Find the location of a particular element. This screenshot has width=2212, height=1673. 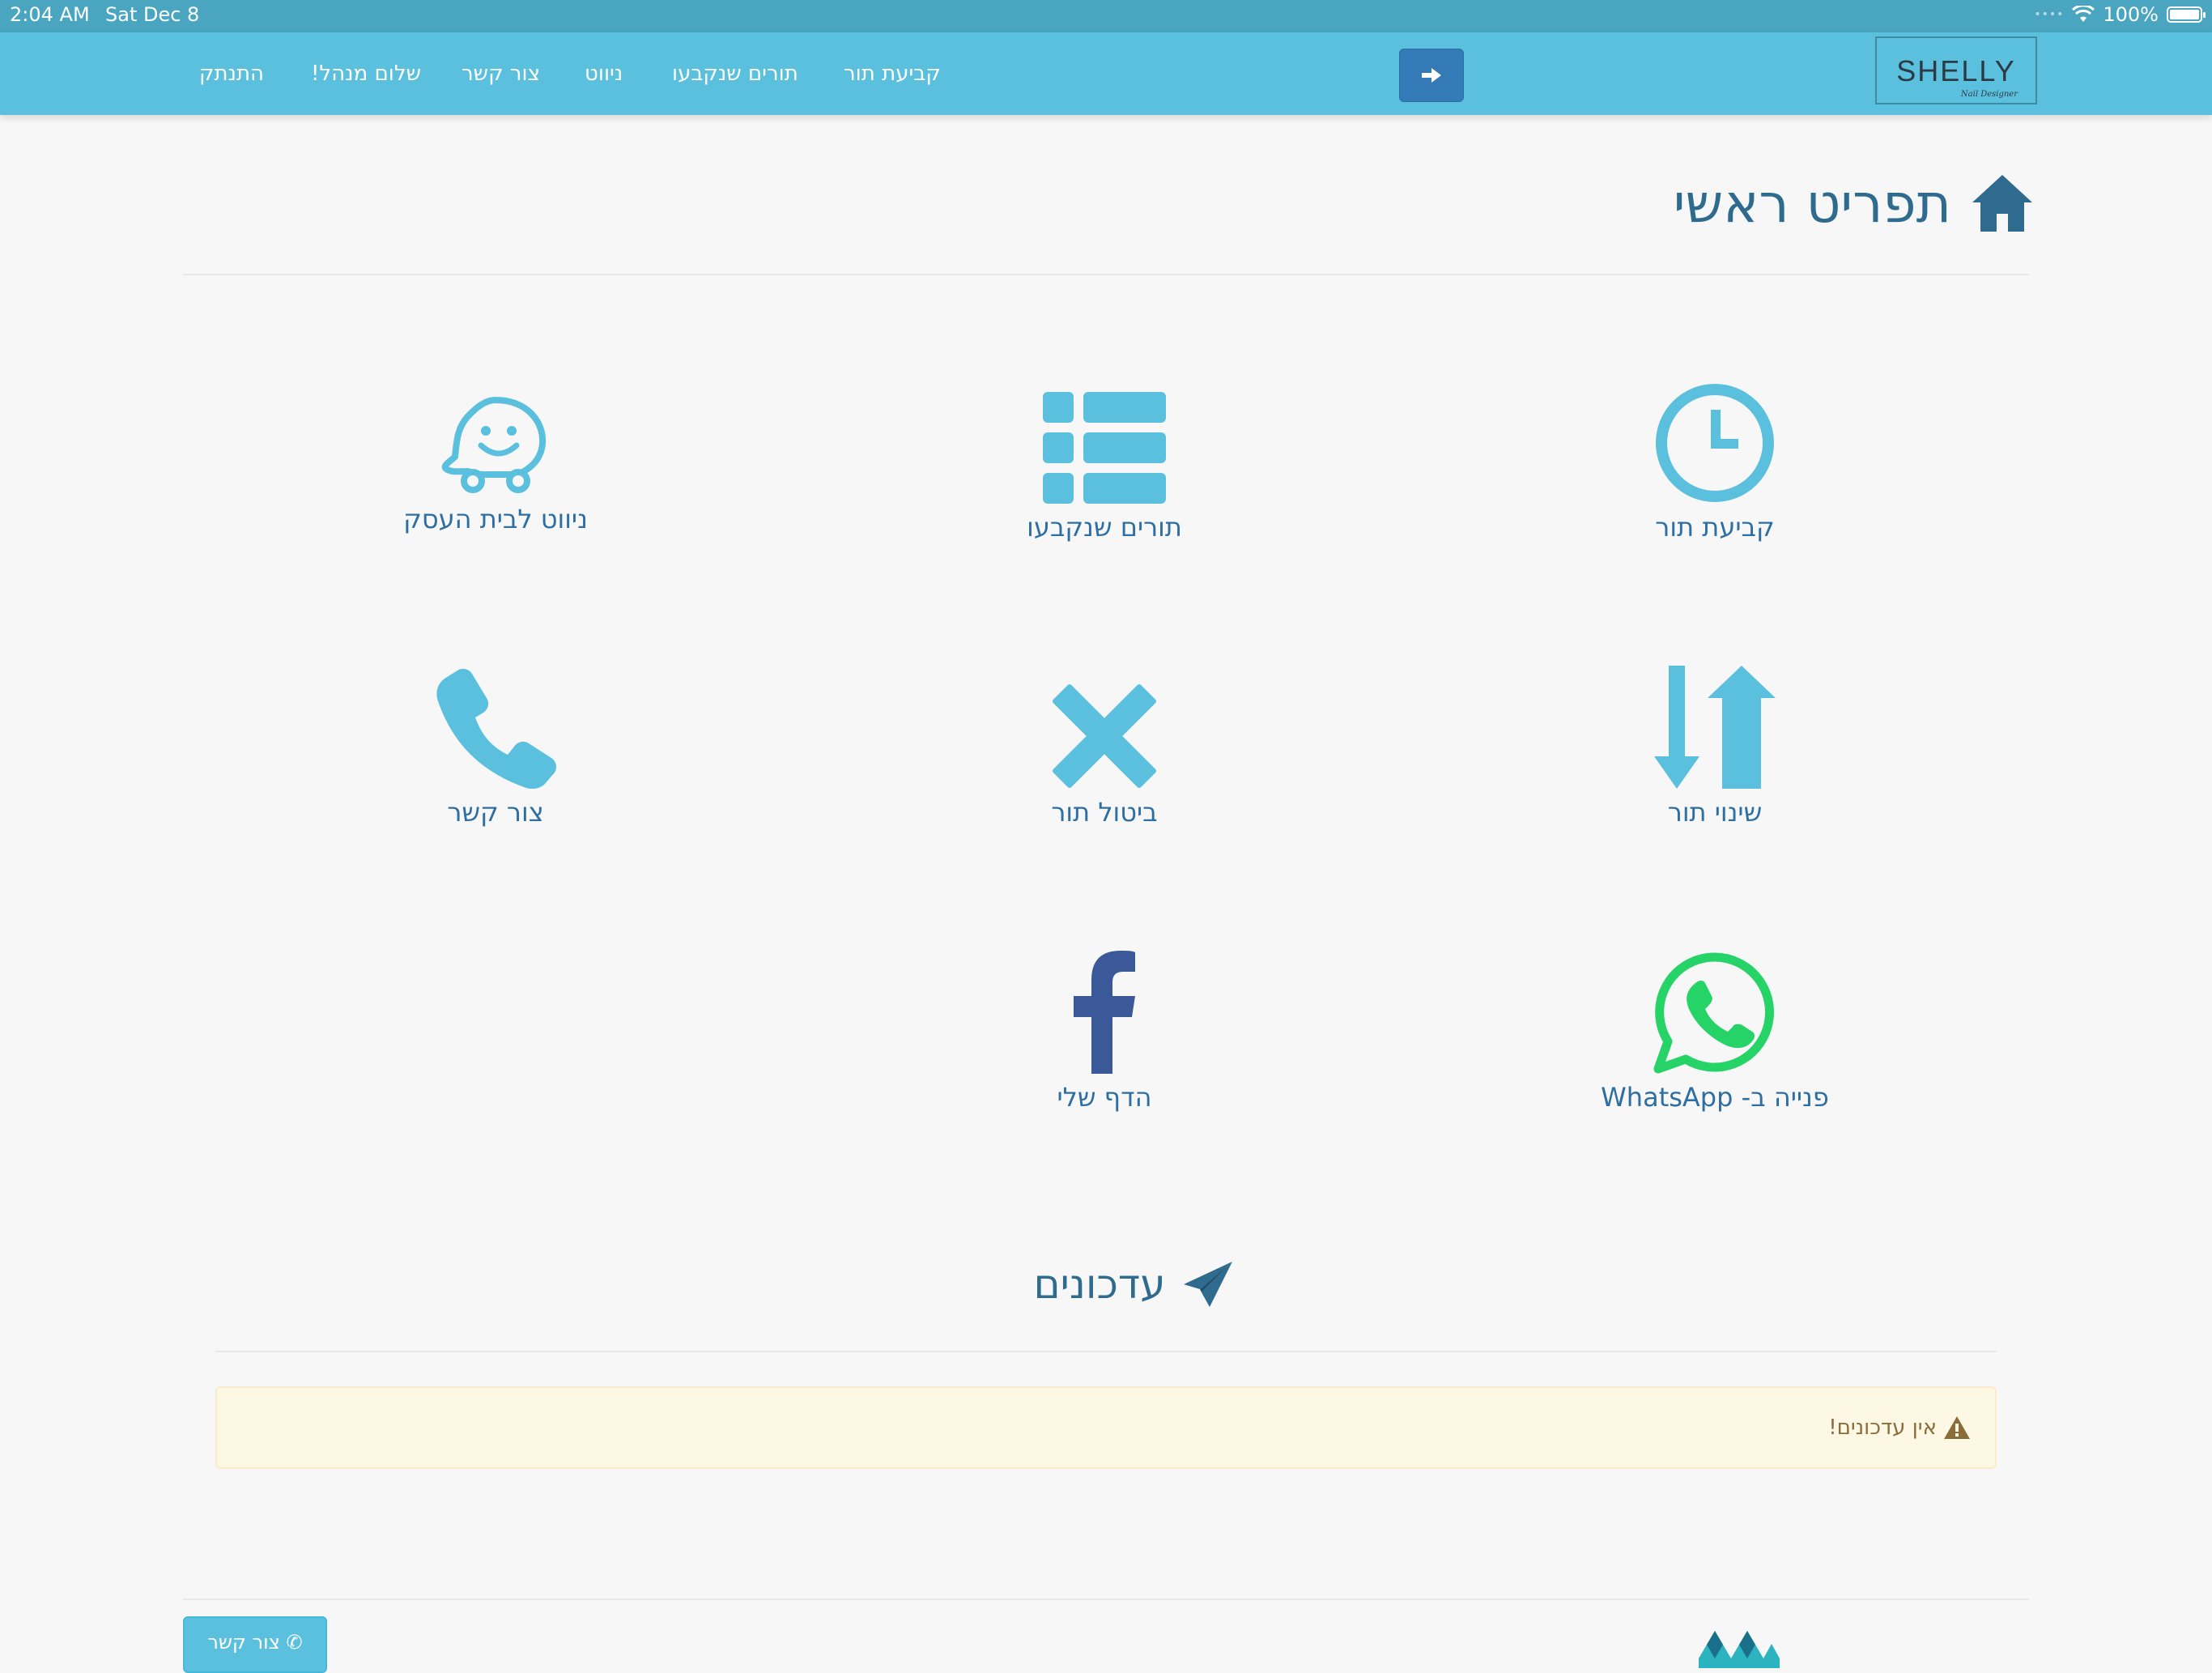

tile-label: פנייה ב- WhatsApp is located at coordinates (1715, 1097).